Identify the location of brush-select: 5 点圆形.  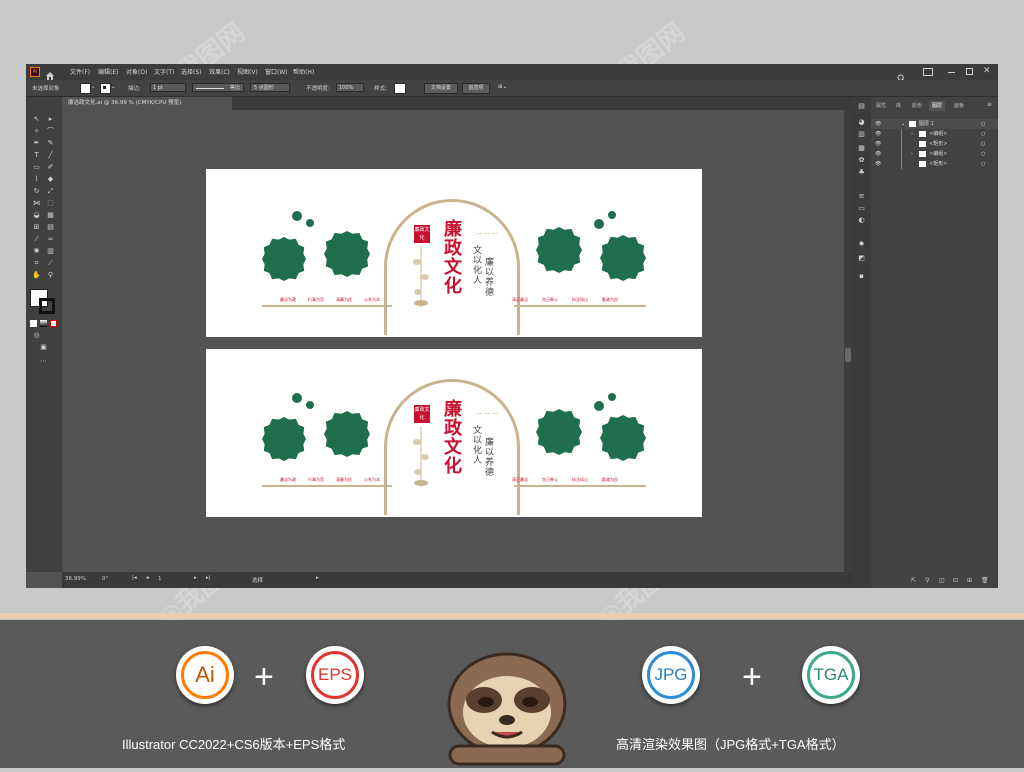
(270, 87).